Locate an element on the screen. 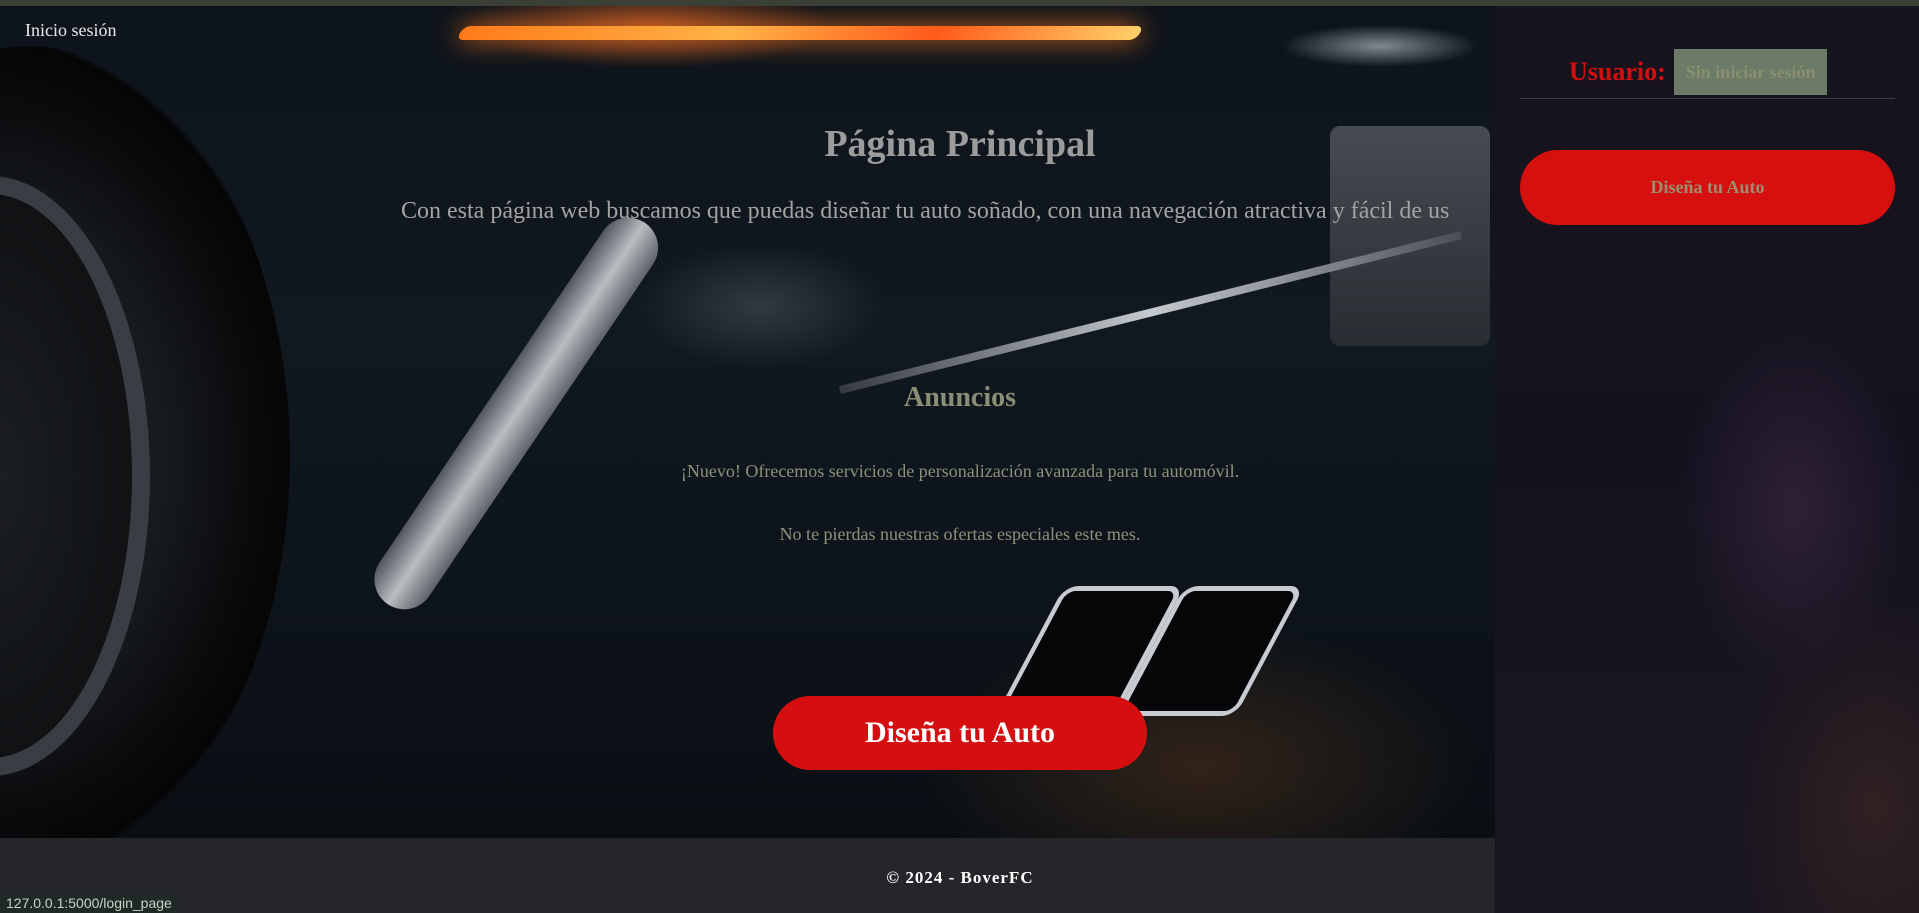 The width and height of the screenshot is (1919, 913). login-link: Inicio sesión is located at coordinates (71, 30).